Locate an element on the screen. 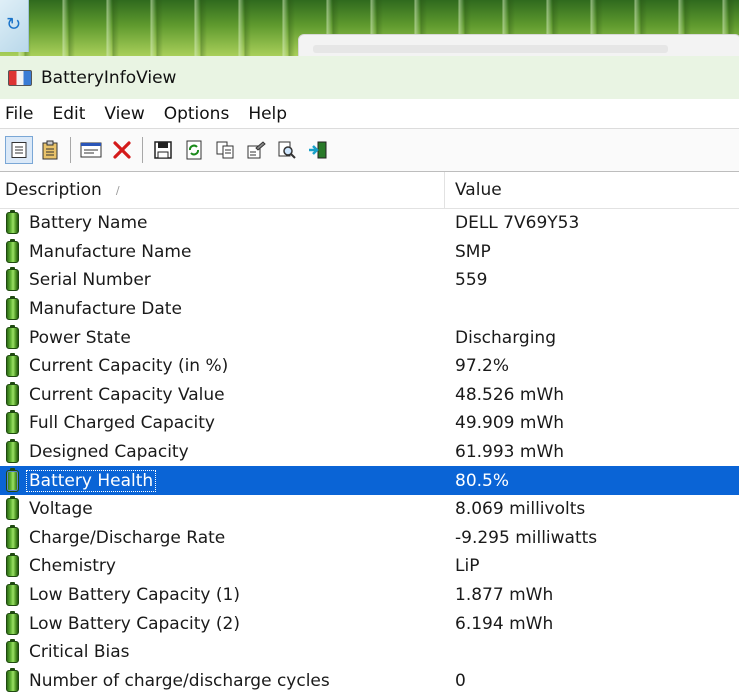  table-row: Current Capacity (in %) 97.2% is located at coordinates (369, 366).